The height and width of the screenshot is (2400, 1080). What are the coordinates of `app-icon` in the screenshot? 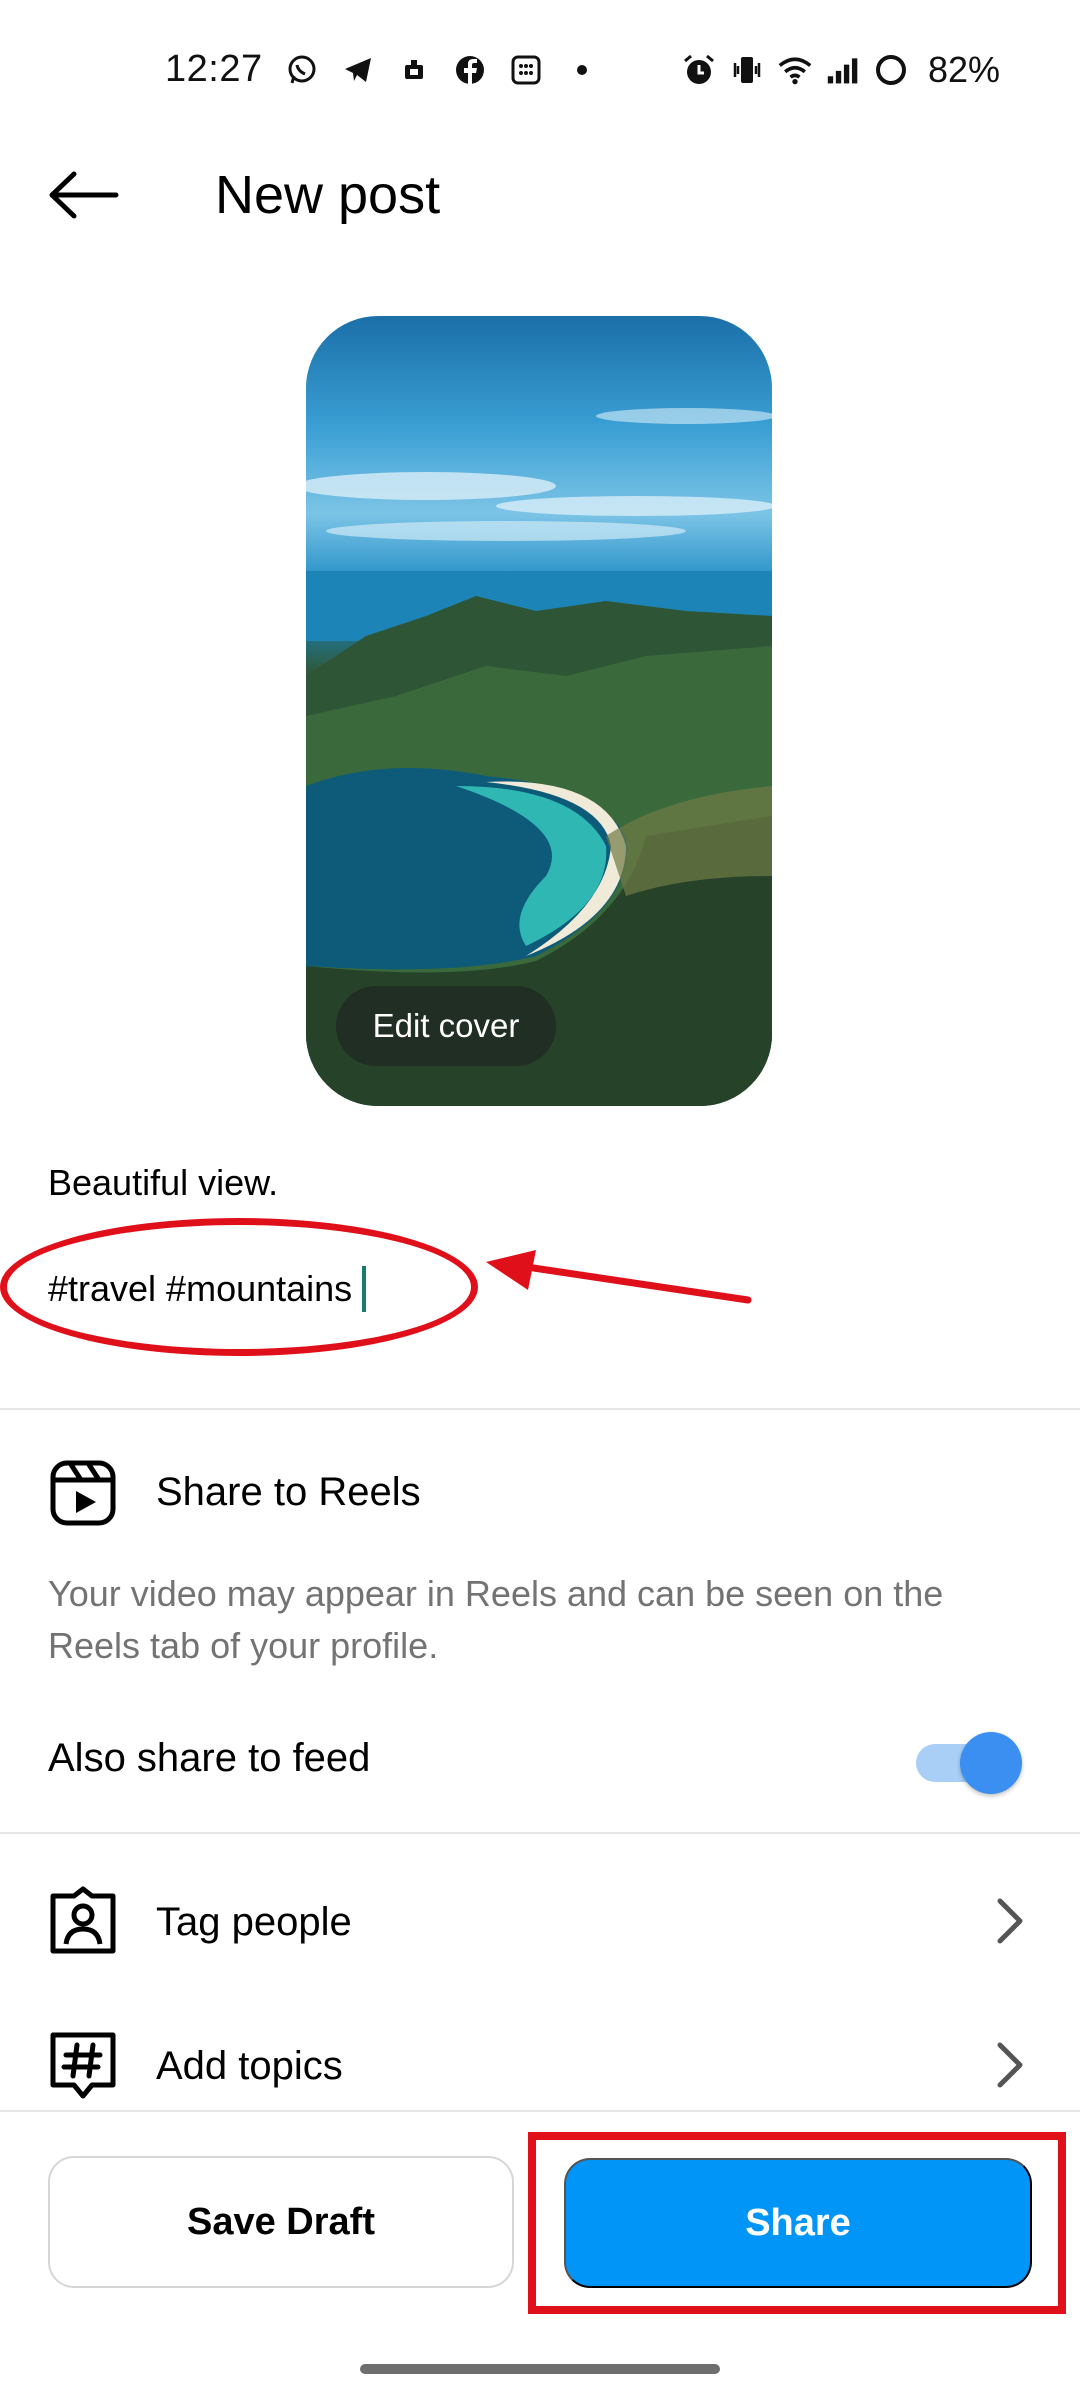 It's located at (414, 70).